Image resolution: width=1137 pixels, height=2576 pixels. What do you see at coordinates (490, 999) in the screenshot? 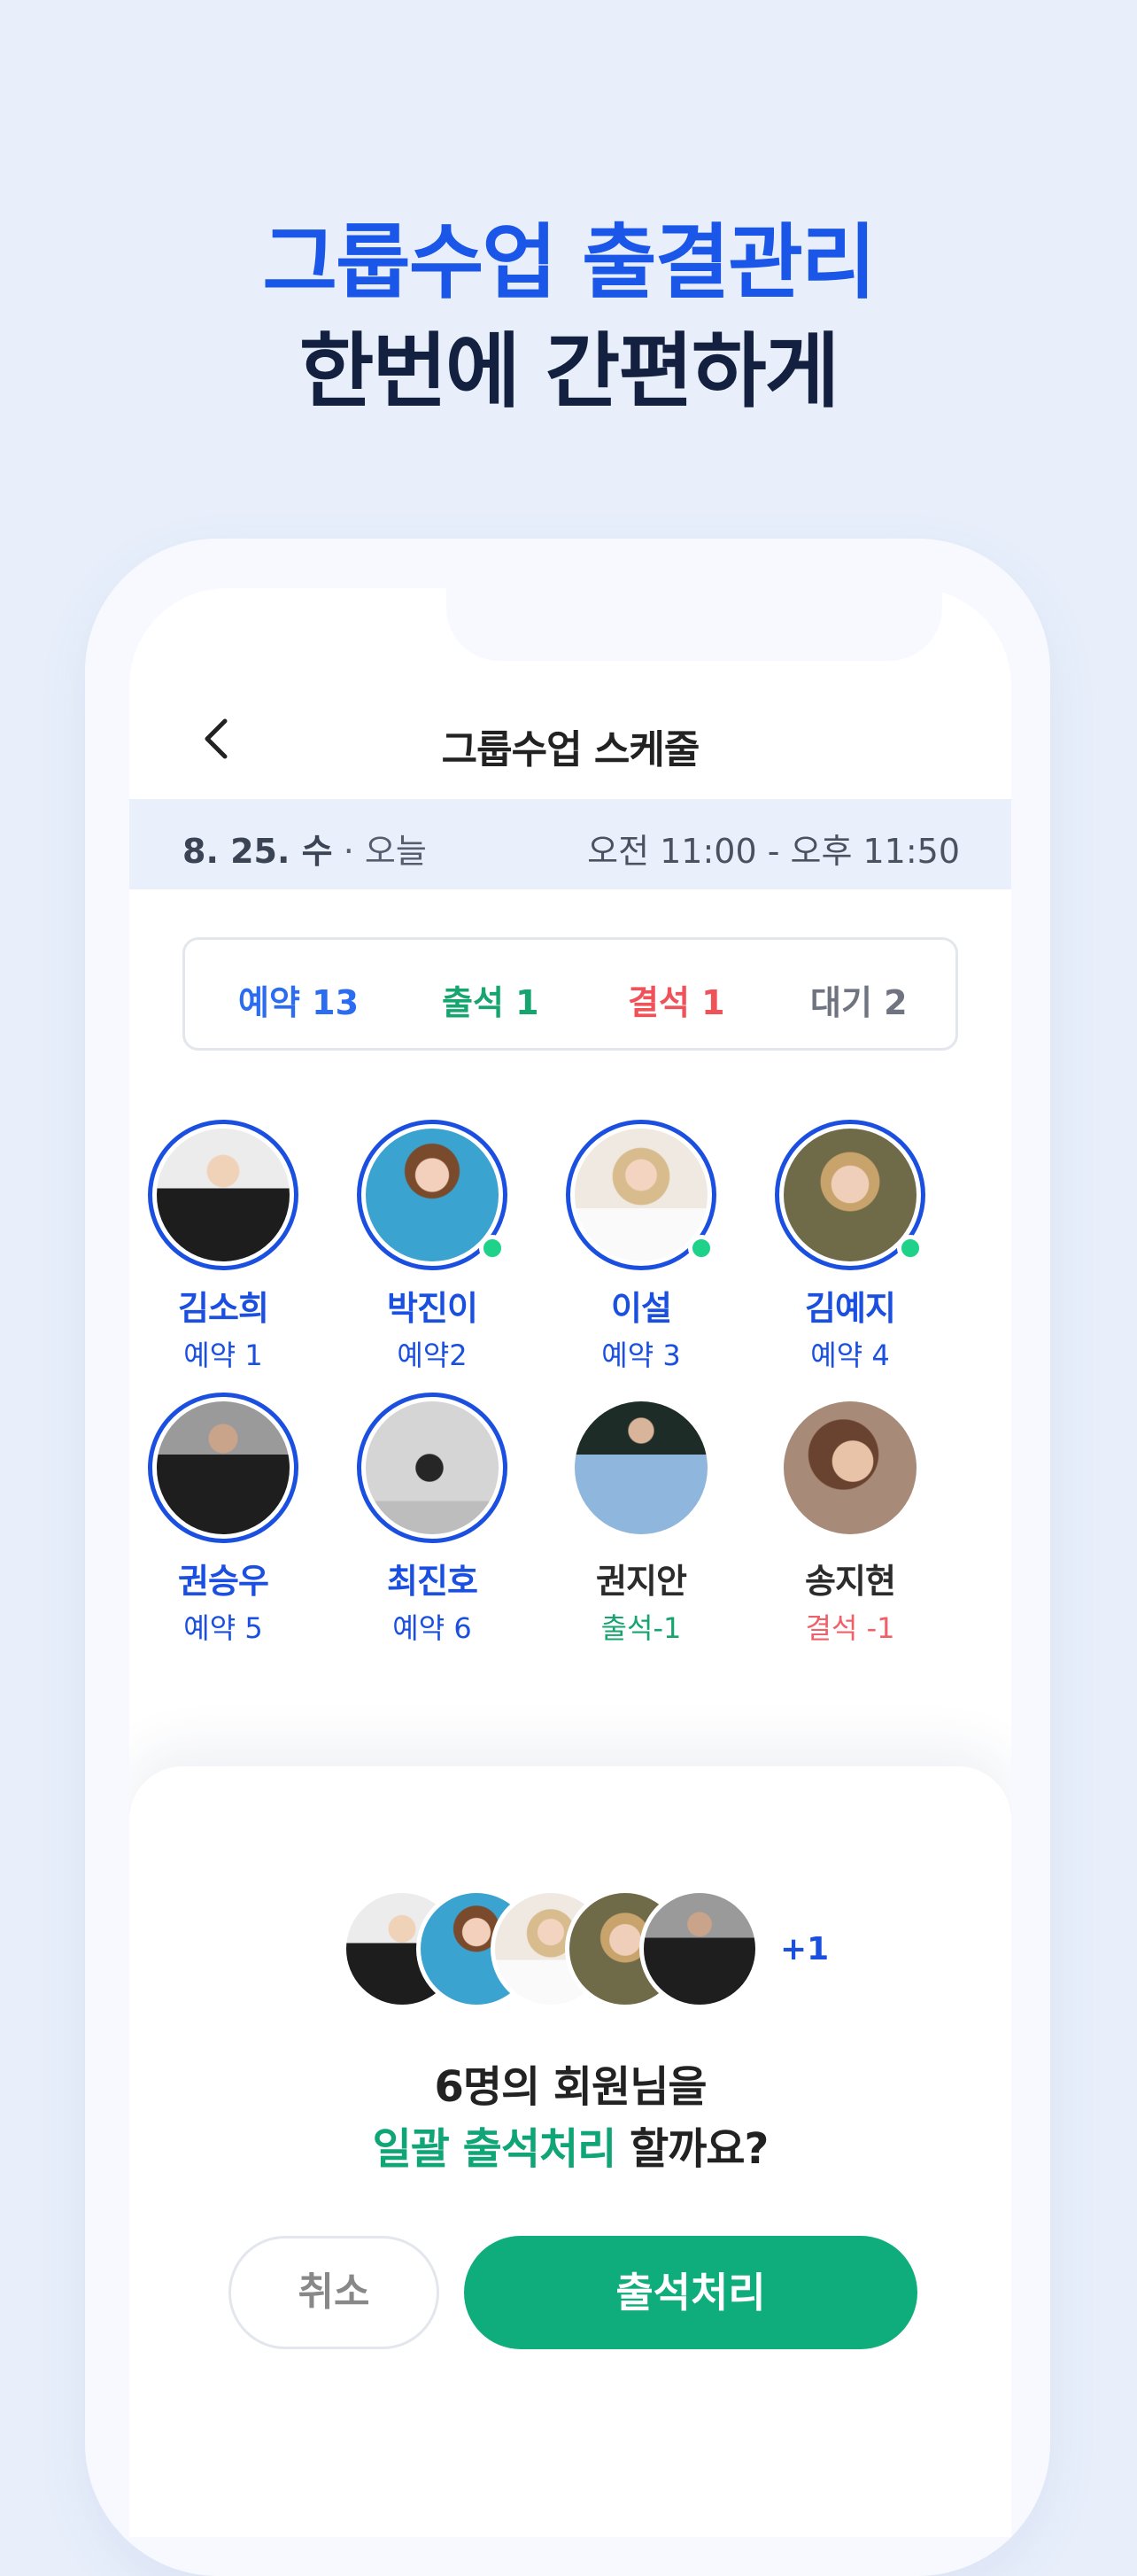
I see `stat-attended: 출석 1` at bounding box center [490, 999].